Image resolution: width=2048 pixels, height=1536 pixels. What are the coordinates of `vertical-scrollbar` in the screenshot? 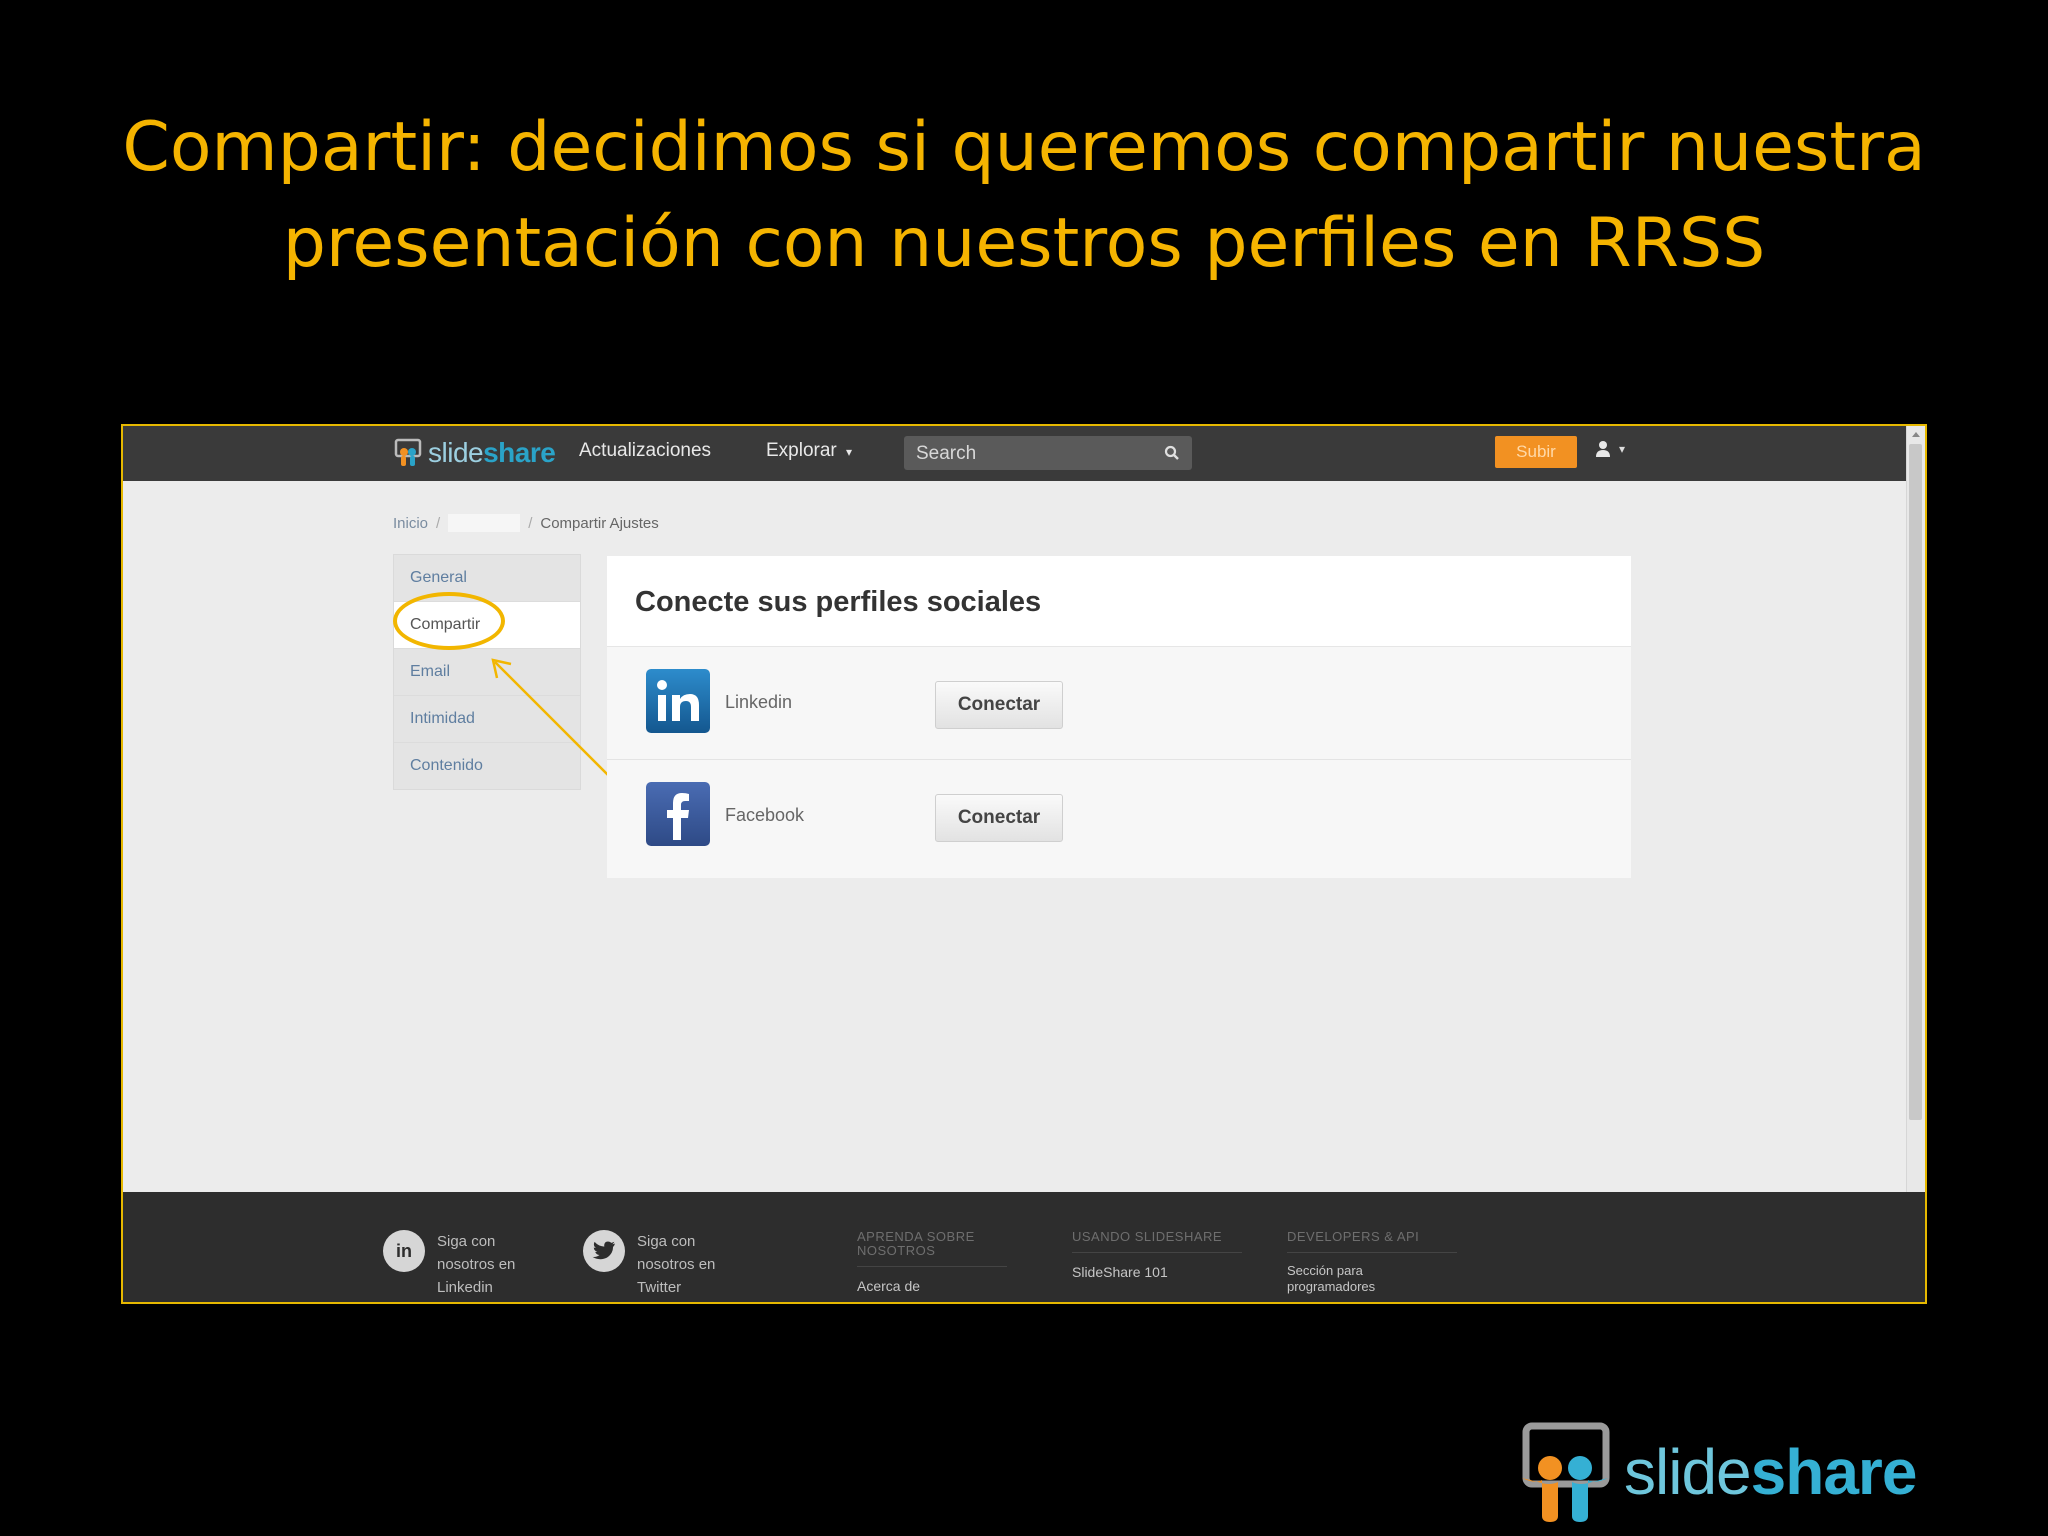 It's located at (1915, 864).